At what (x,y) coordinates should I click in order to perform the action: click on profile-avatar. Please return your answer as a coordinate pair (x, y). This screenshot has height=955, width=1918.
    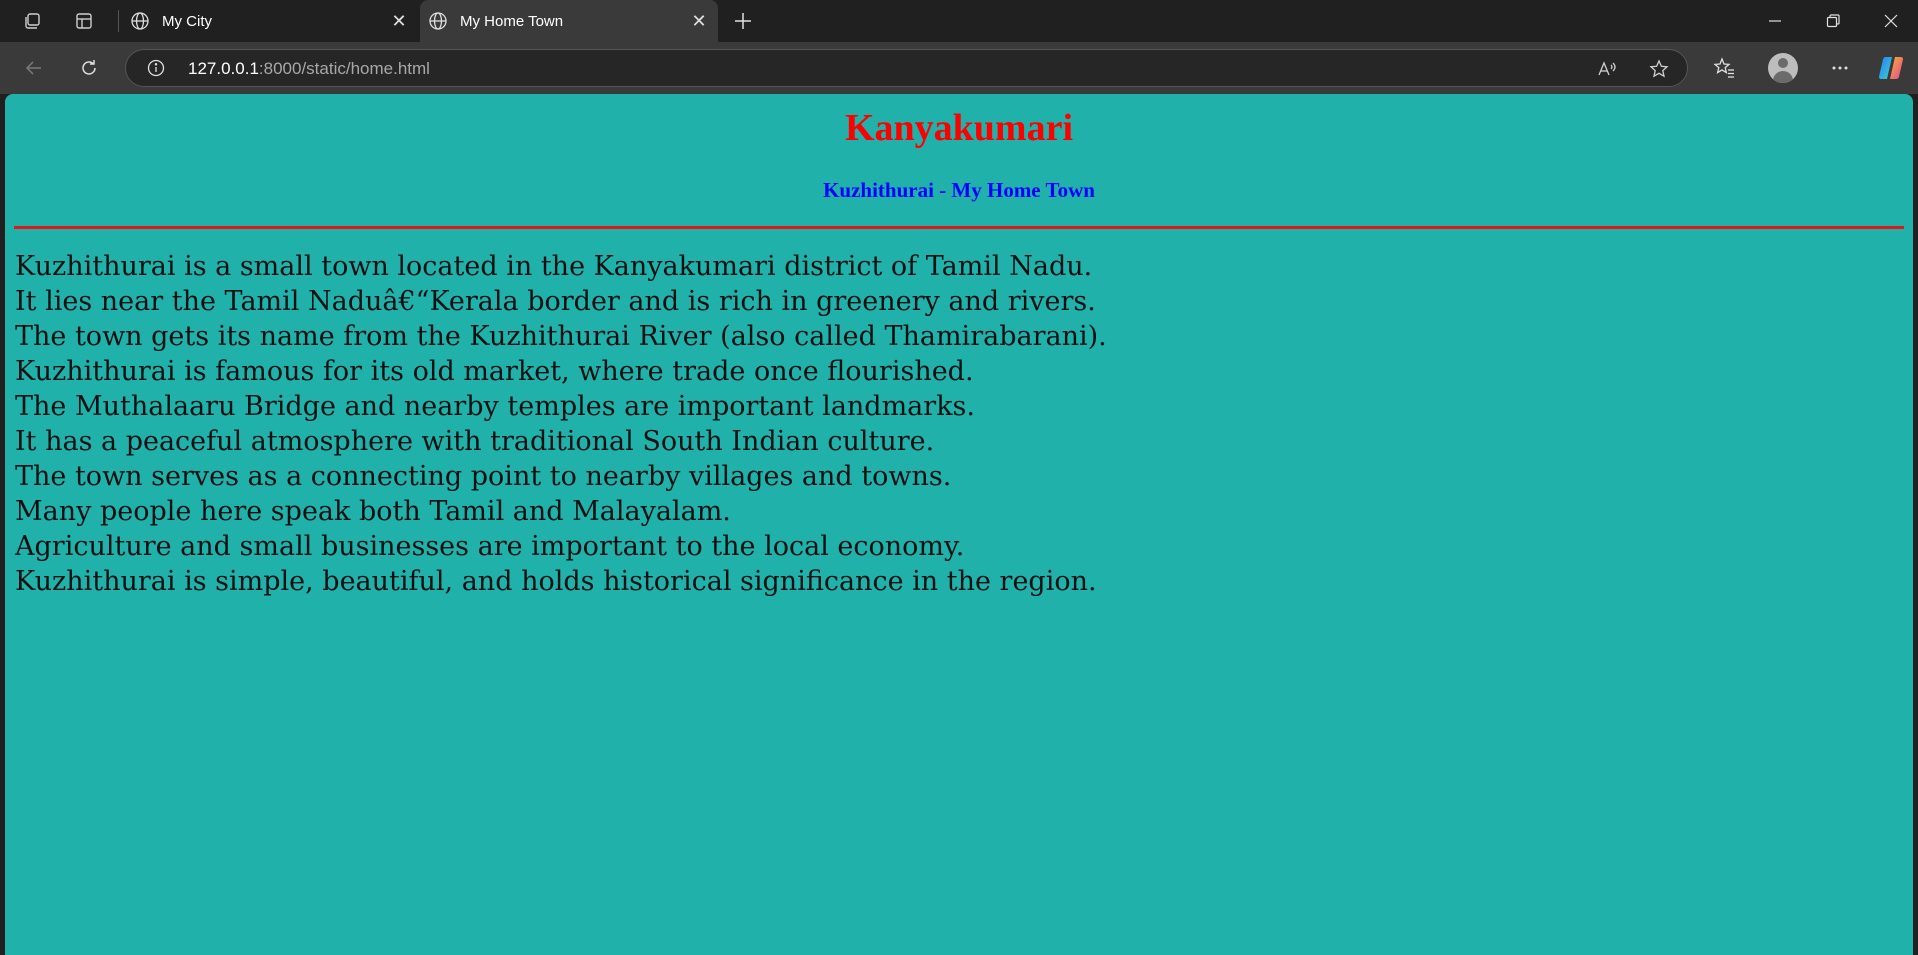
    Looking at the image, I should click on (1783, 68).